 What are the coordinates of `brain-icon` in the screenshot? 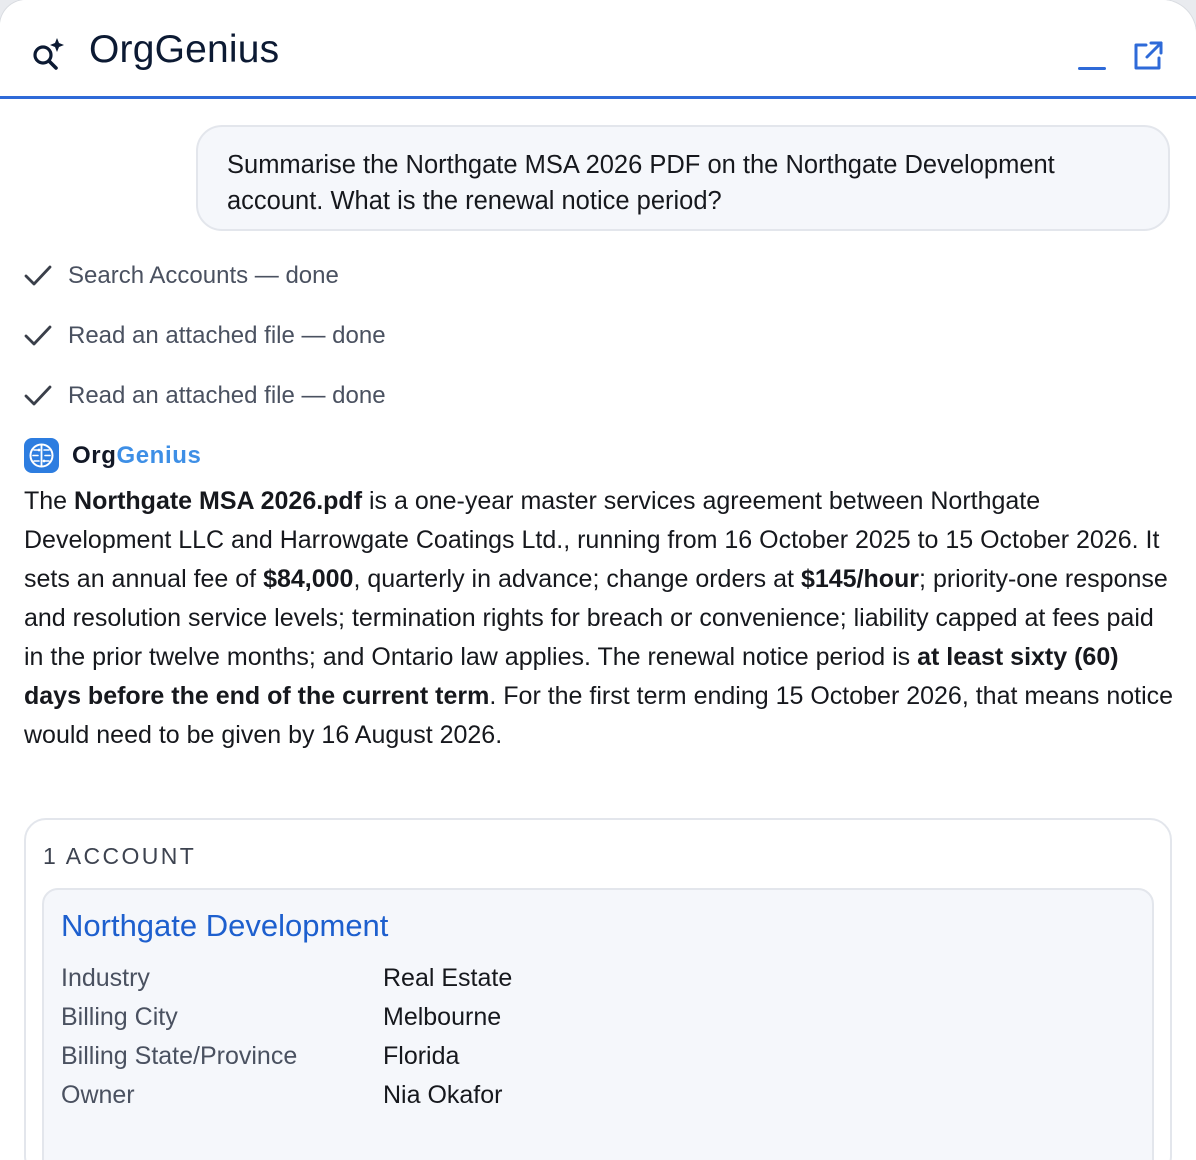 It's located at (41, 455).